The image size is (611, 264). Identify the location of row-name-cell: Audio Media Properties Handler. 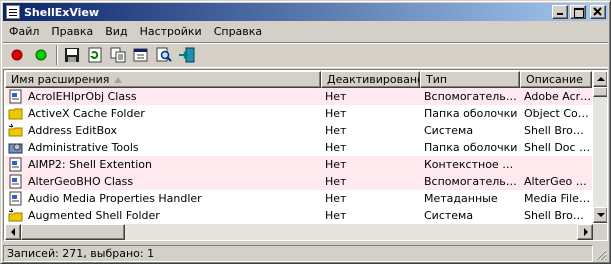
(163, 198).